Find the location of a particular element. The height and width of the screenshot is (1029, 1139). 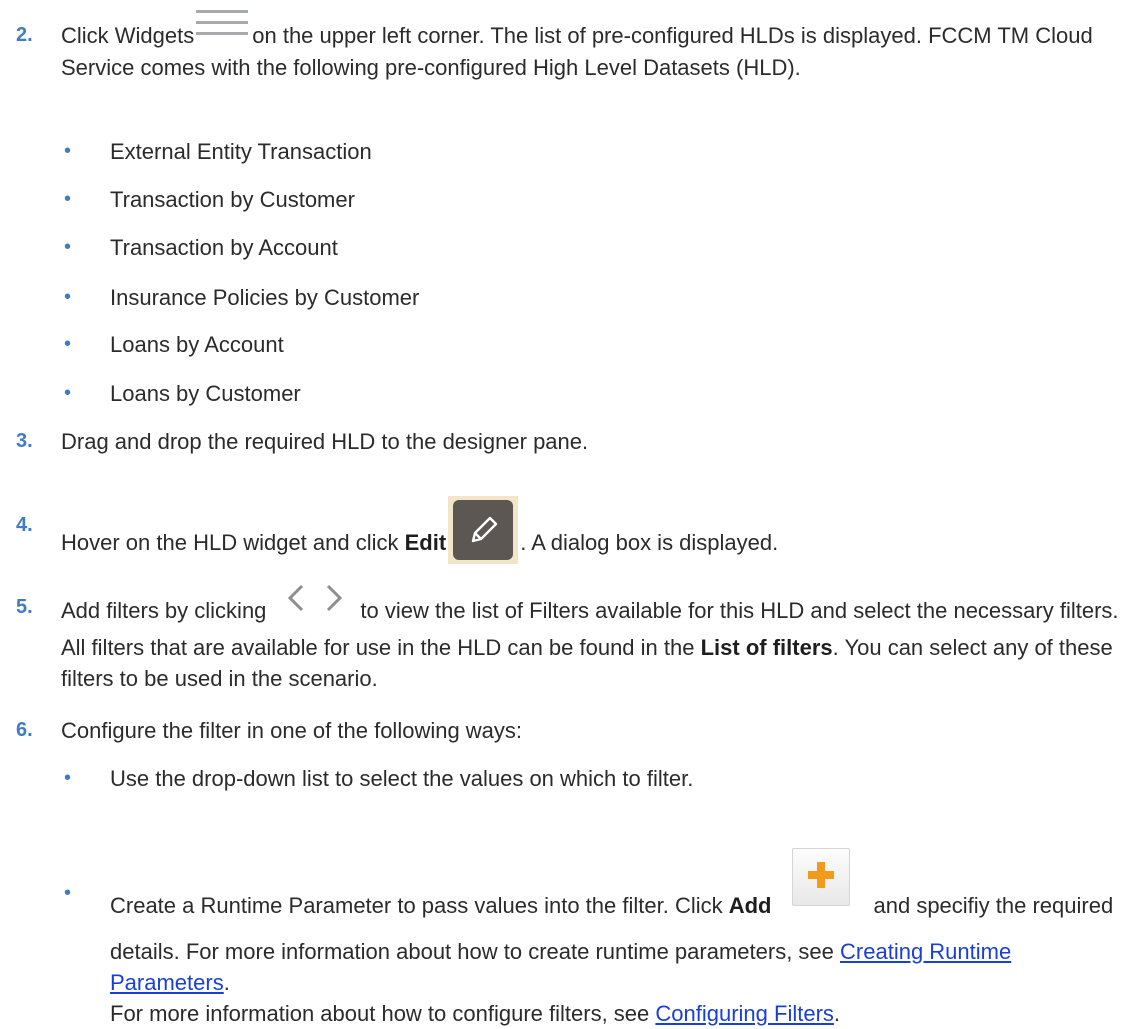

hamburger-menu-icon is located at coordinates (223, 25).